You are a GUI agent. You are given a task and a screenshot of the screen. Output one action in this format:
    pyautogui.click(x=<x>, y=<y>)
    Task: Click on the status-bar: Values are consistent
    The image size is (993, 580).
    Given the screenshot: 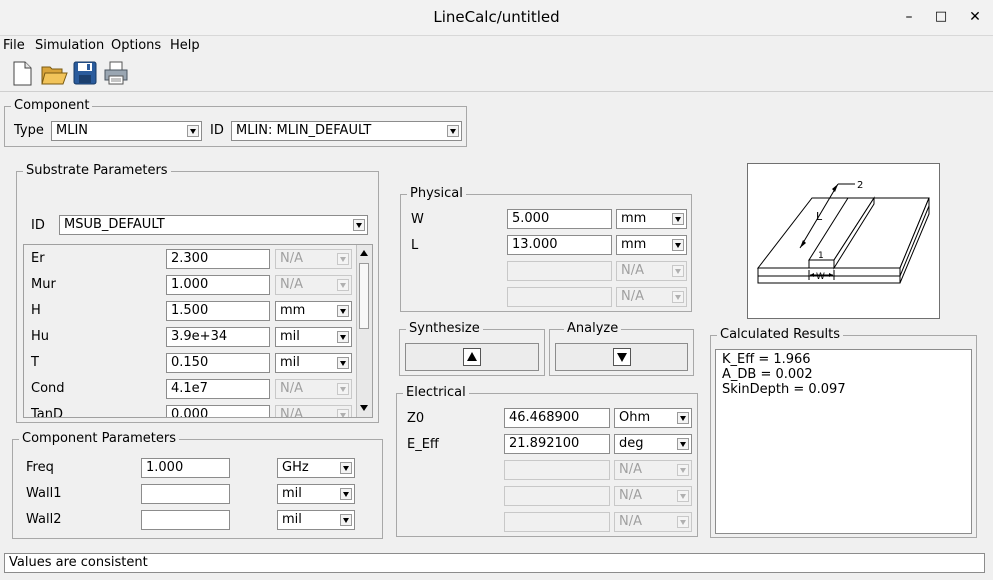 What is the action you would take?
    pyautogui.click(x=494, y=563)
    